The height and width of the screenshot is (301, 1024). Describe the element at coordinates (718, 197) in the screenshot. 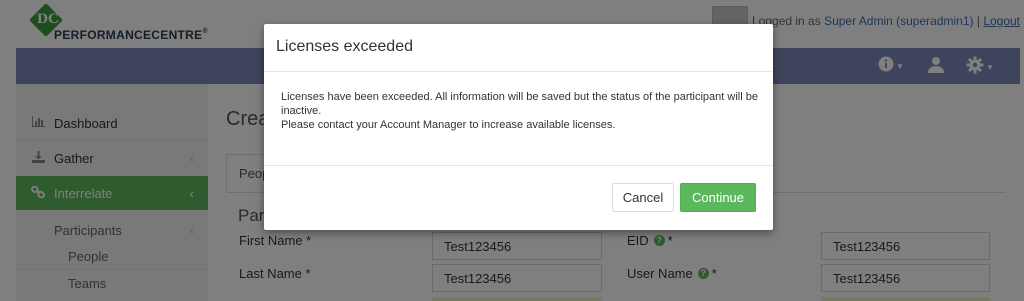

I see `continue-button: Continue` at that location.